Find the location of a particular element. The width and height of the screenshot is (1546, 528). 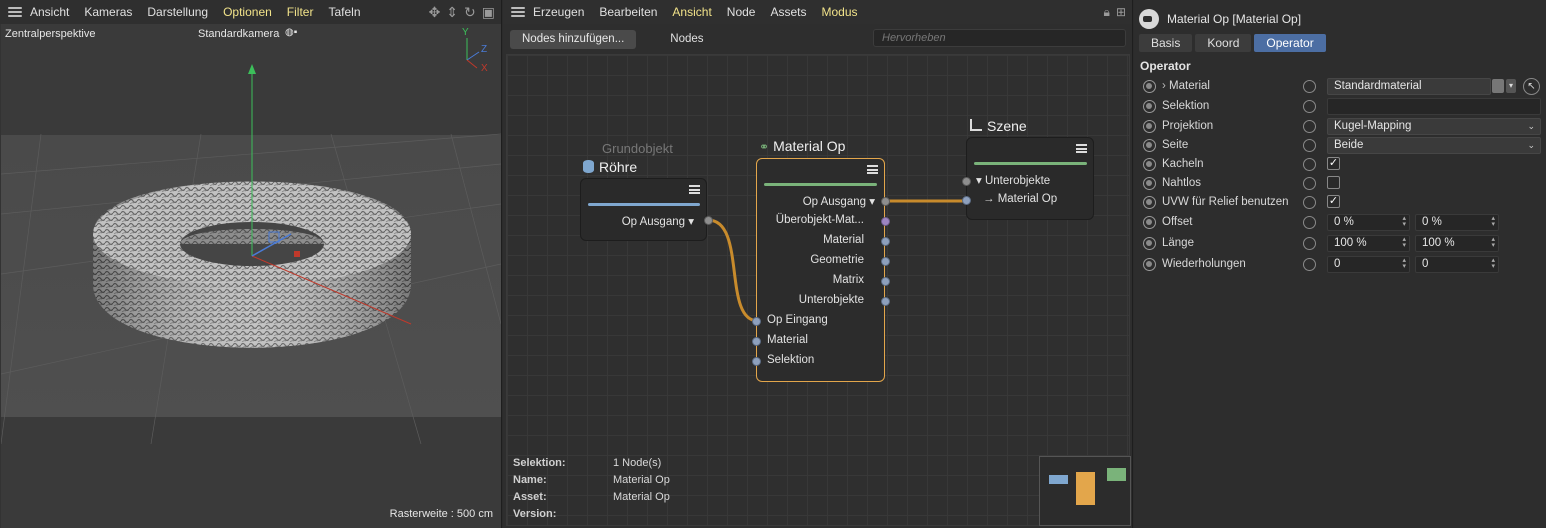

materialop-port-material-out: Material is located at coordinates (843, 240).